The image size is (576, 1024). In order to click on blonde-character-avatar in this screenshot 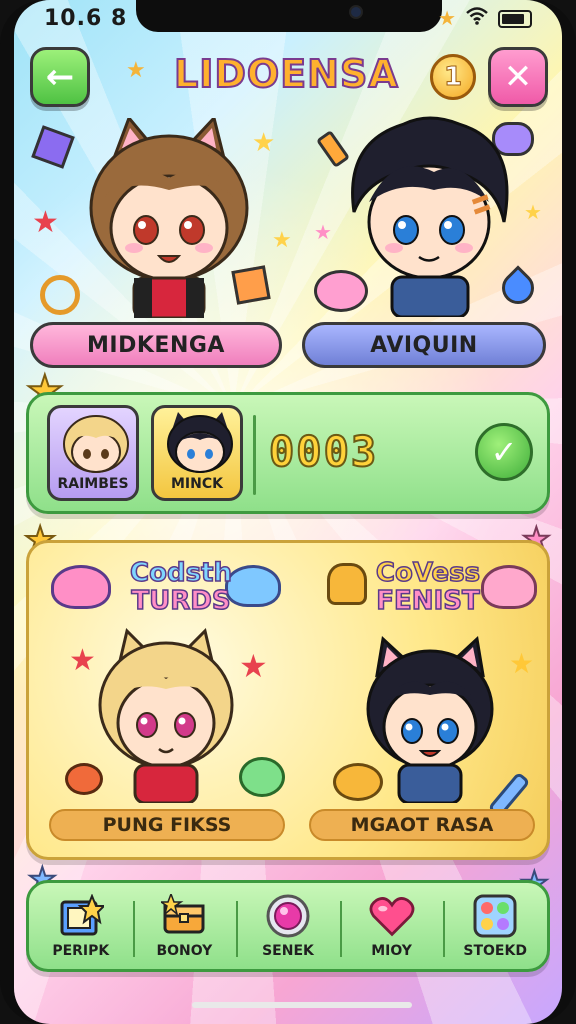, I will do `click(96, 444)`.